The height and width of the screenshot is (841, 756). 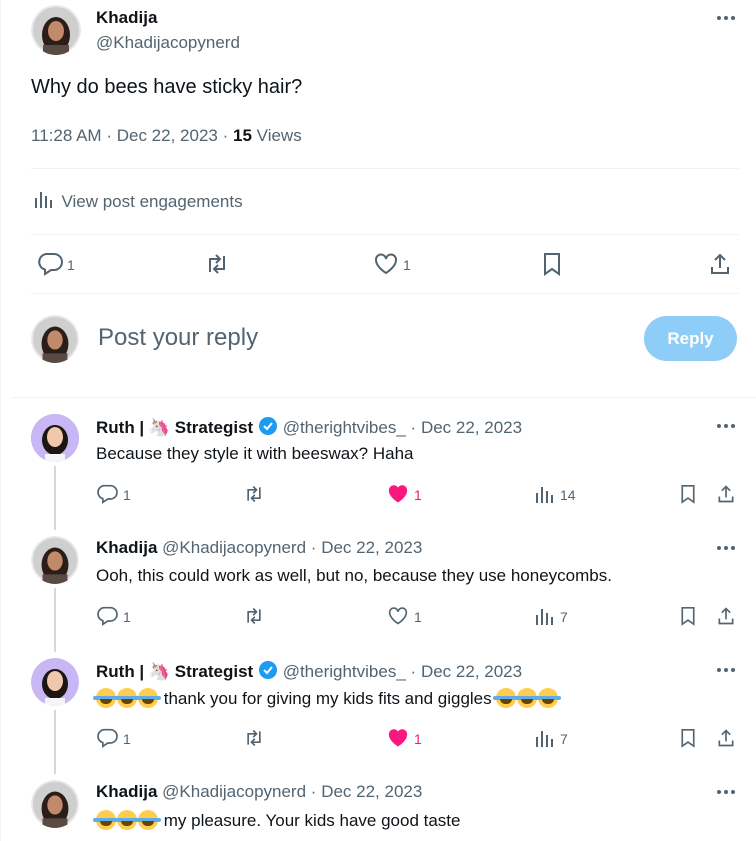 I want to click on post-meta: 11:28 AM · Dec 22, 2023 · 15 Views, so click(x=166, y=136).